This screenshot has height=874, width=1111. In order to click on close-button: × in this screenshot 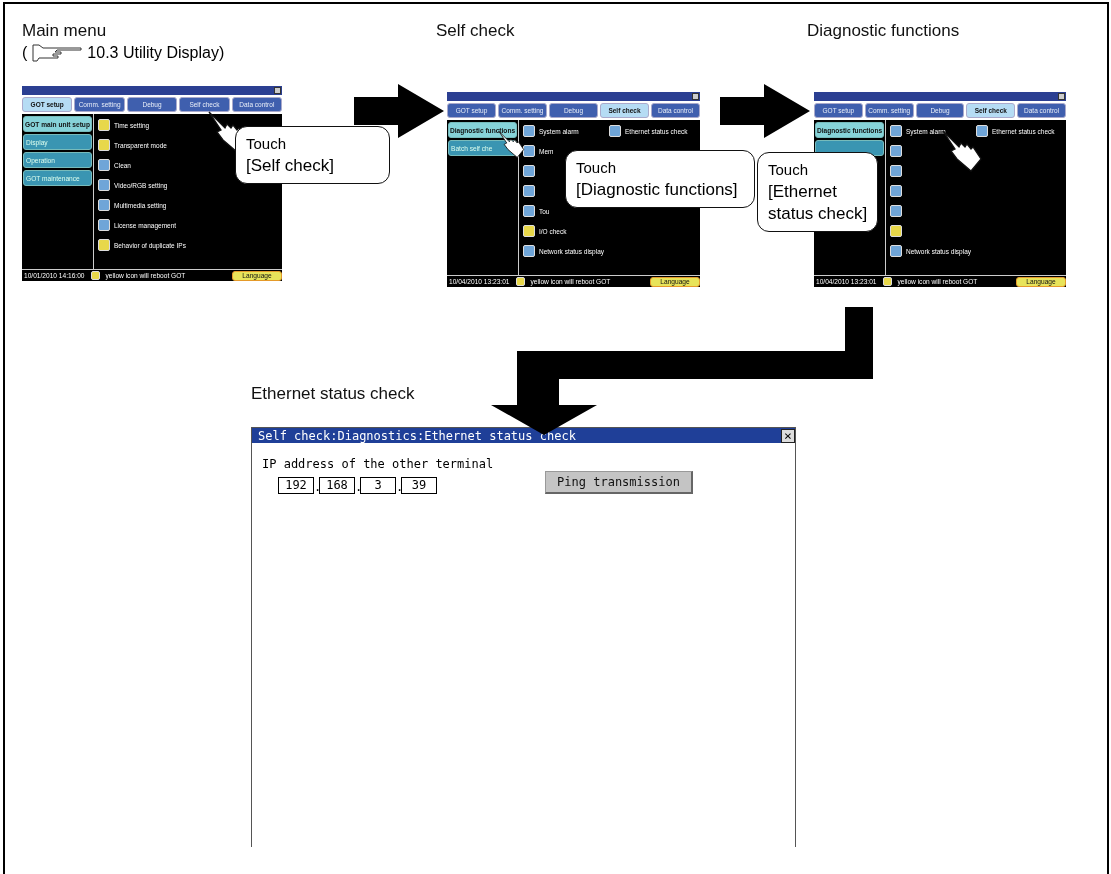, I will do `click(788, 435)`.